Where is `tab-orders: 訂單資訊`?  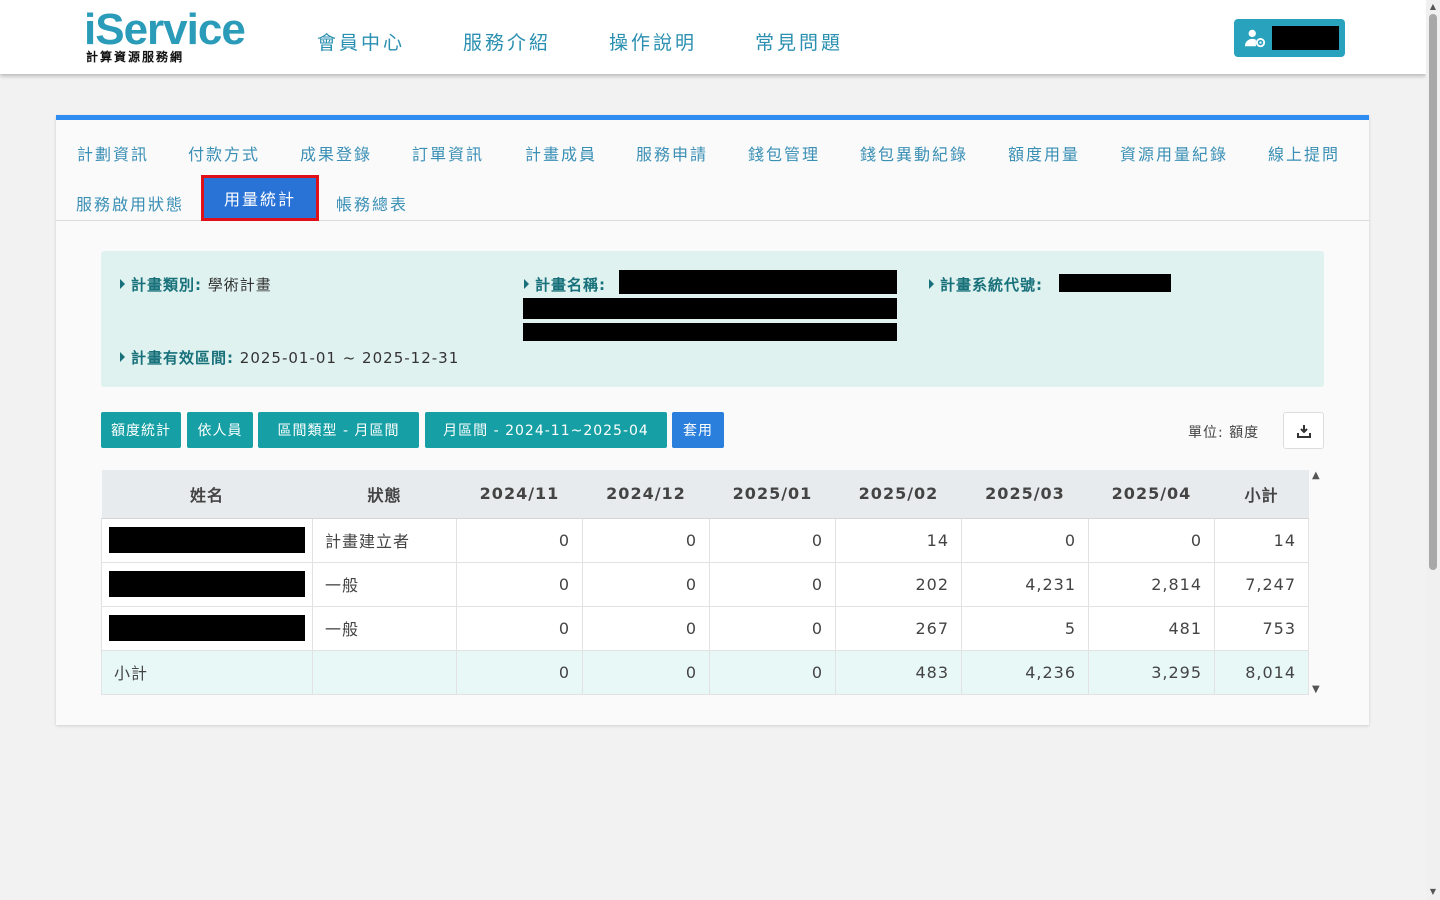
tab-orders: 訂單資訊 is located at coordinates (448, 153).